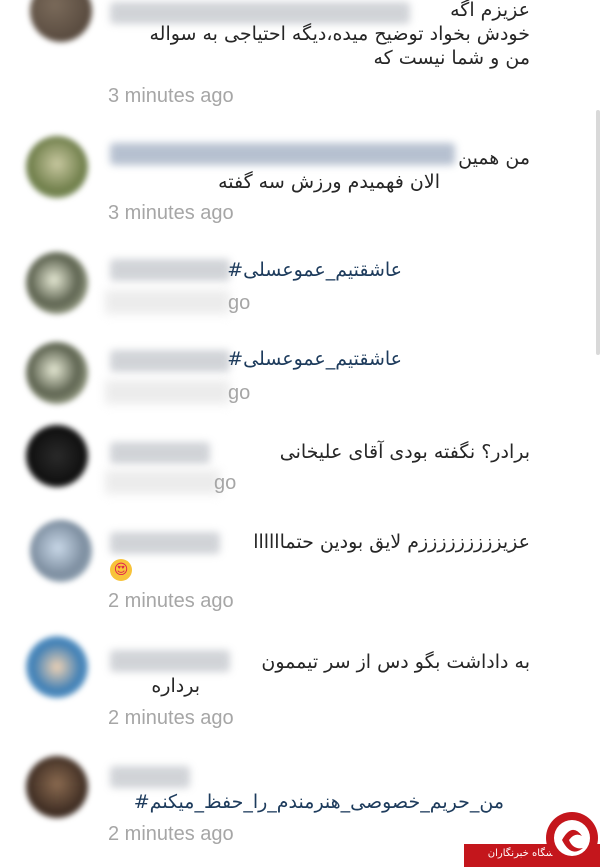 The width and height of the screenshot is (600, 867). What do you see at coordinates (490, 10) in the screenshot?
I see `comment-line: عزیزم اگه` at bounding box center [490, 10].